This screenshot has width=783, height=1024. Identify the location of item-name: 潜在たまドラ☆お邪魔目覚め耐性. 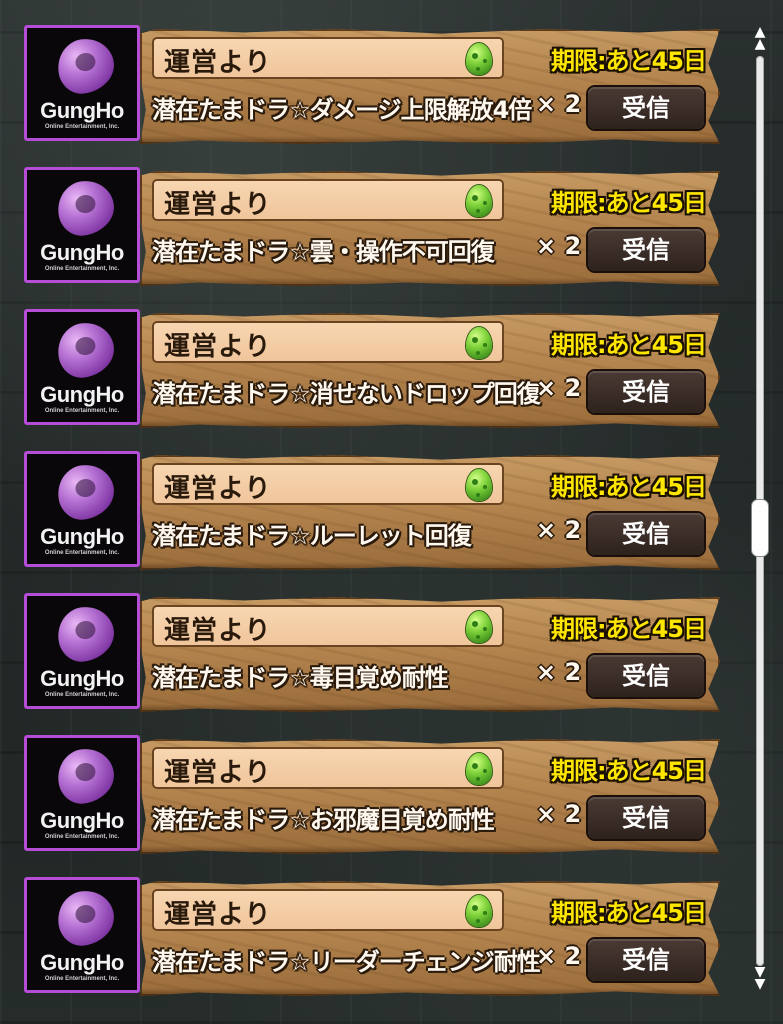
(323, 820).